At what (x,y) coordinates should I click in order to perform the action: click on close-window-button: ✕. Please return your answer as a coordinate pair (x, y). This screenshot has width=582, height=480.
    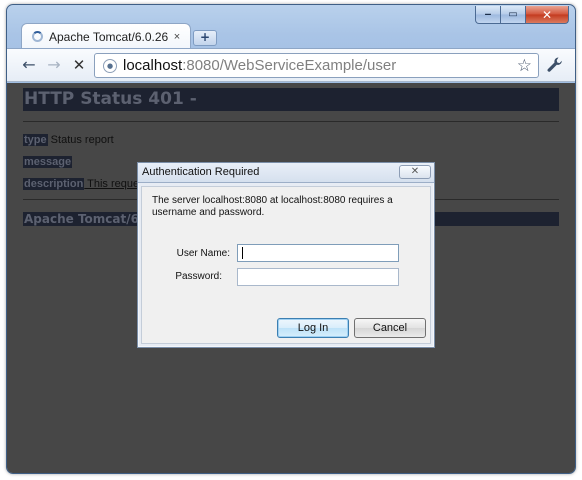
    Looking at the image, I should click on (547, 15).